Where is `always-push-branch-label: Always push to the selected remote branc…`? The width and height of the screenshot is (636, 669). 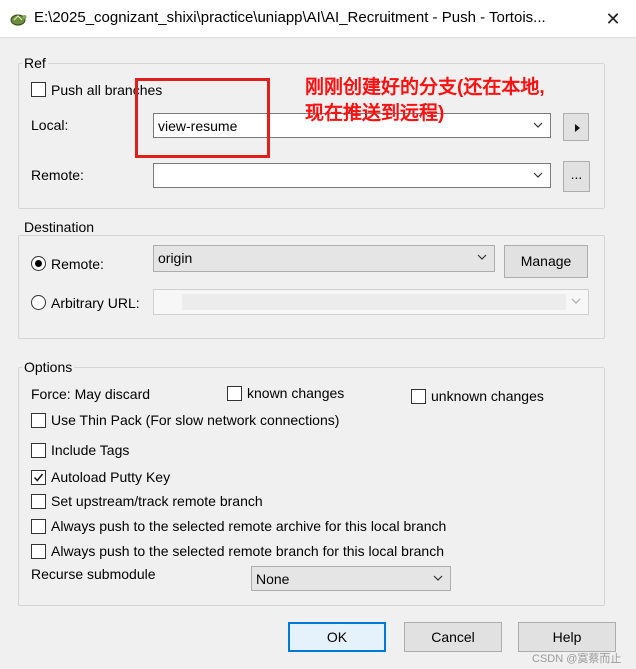
always-push-branch-label: Always push to the selected remote branc… is located at coordinates (247, 551).